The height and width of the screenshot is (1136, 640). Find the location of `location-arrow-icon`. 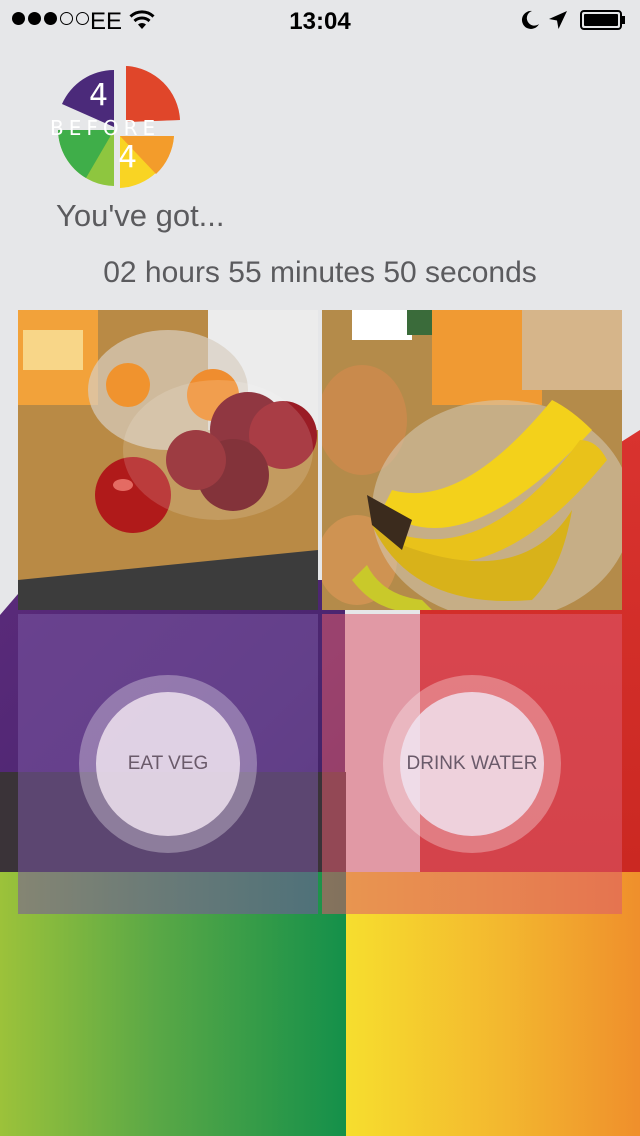

location-arrow-icon is located at coordinates (558, 20).